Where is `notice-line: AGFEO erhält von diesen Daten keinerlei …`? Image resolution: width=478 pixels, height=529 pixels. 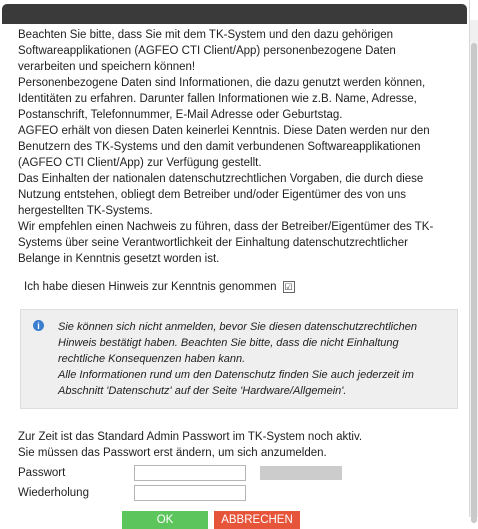
notice-line: AGFEO erhält von diesen Daten keinerlei … is located at coordinates (224, 131).